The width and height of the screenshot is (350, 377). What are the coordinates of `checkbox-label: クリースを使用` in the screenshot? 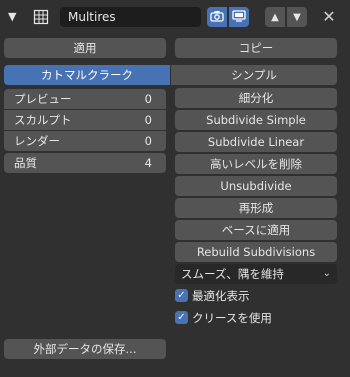 It's located at (232, 318).